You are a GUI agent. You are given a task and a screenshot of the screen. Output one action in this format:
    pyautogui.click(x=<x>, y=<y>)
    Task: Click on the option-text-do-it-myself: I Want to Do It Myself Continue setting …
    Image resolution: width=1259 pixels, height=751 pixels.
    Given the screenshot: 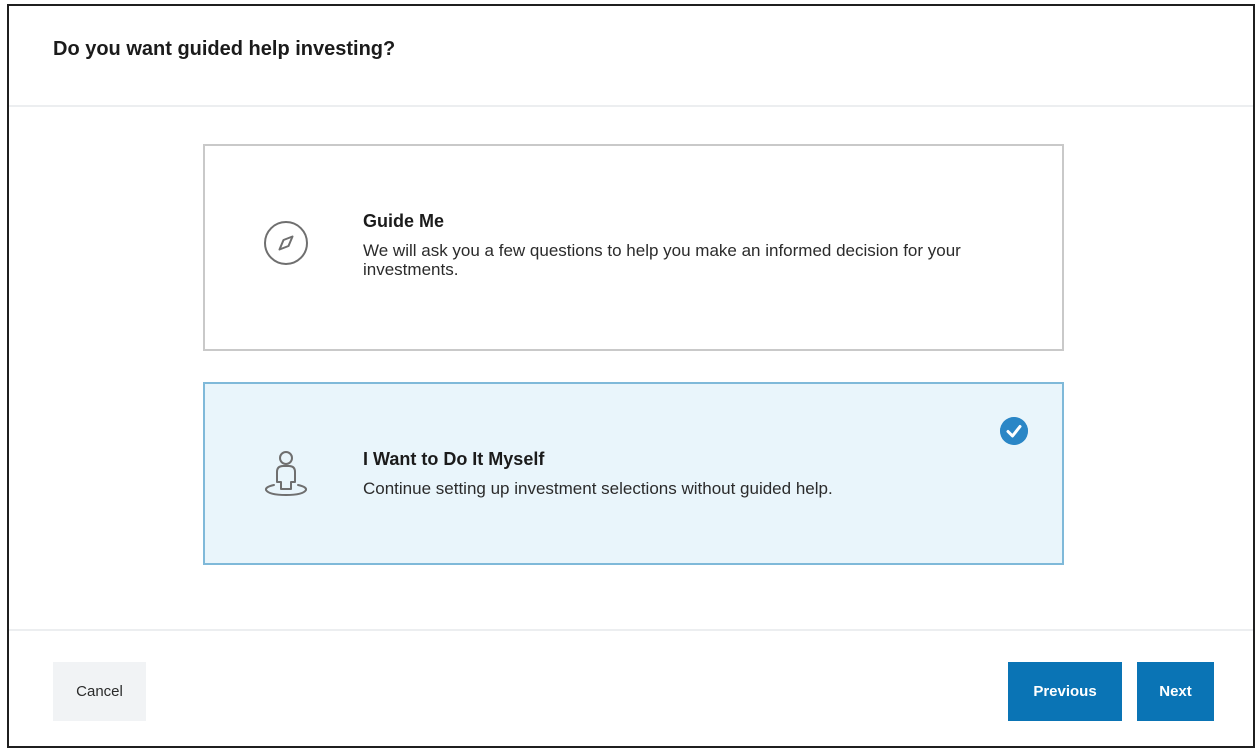 What is the action you would take?
    pyautogui.click(x=683, y=473)
    